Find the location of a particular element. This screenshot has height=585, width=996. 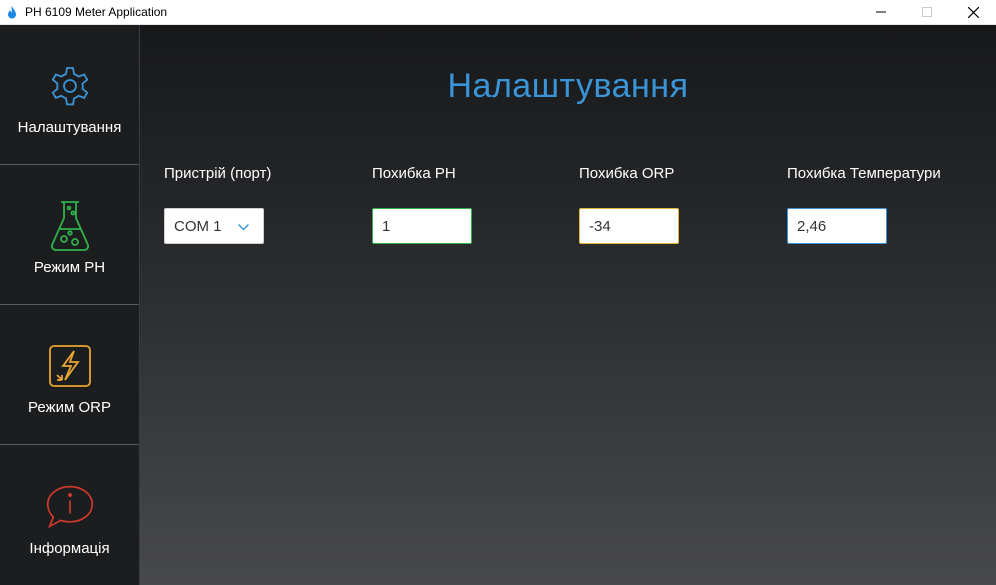

sidebar-item-label: Налаштування is located at coordinates (69, 127).